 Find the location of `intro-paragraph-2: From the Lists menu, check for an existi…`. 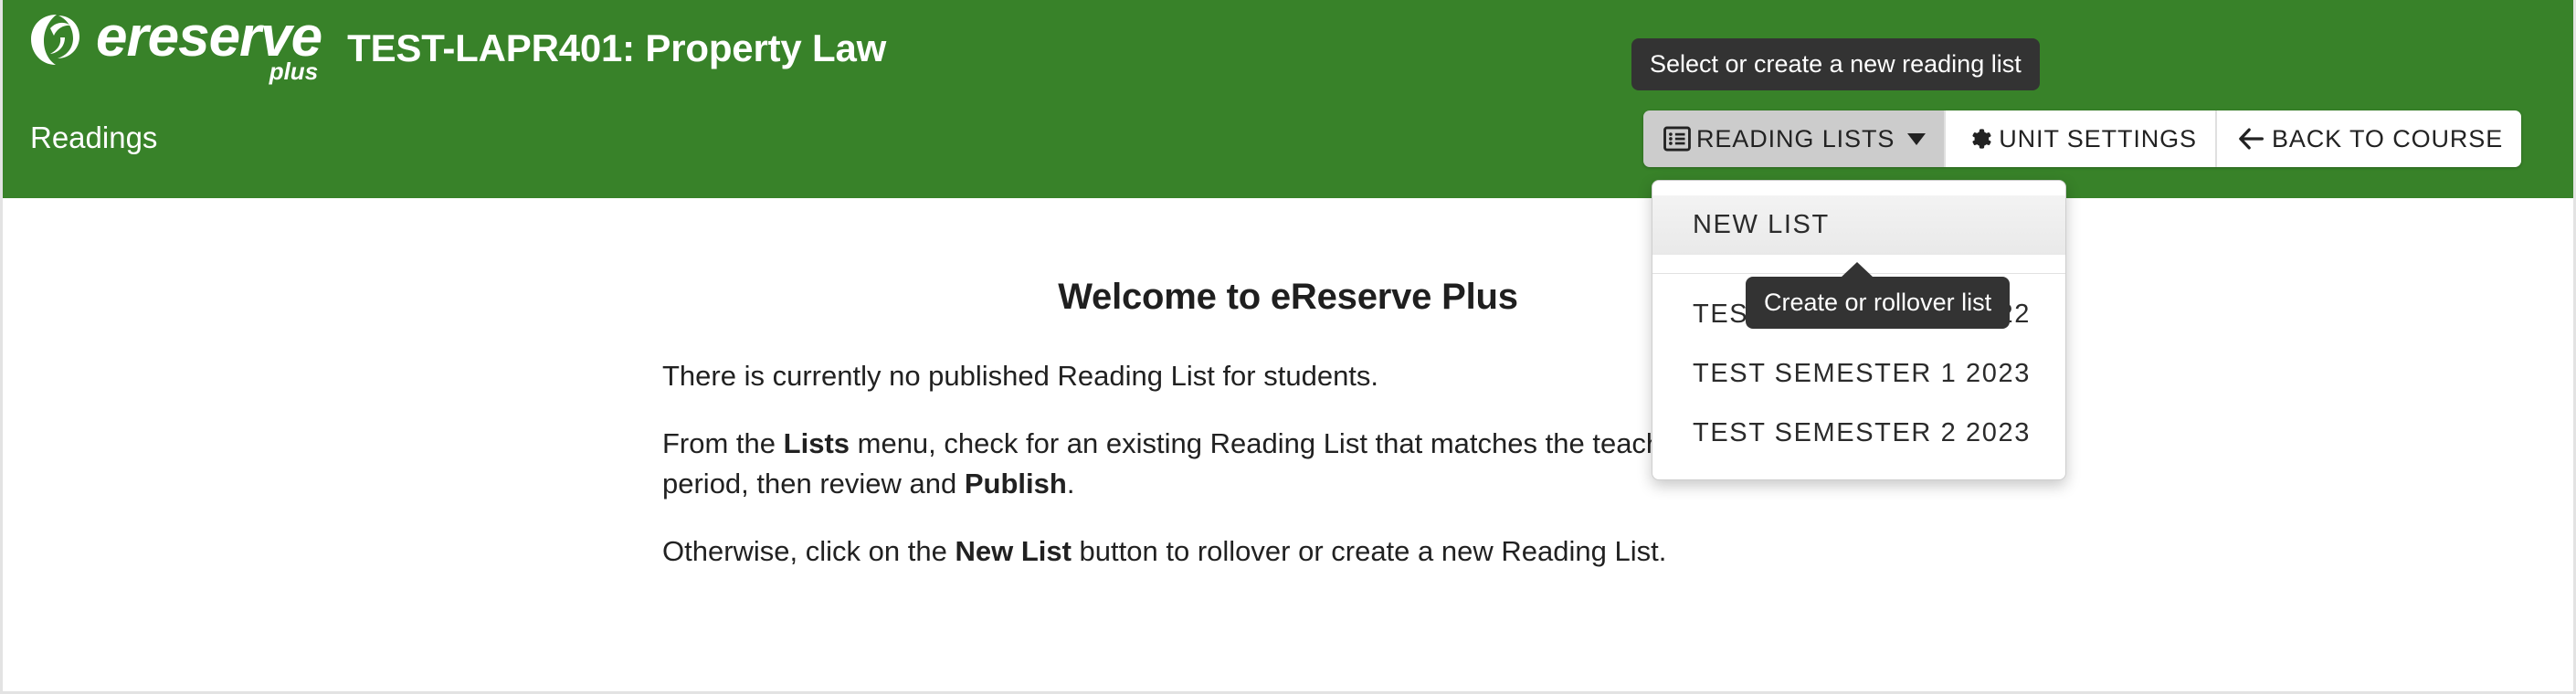

intro-paragraph-2: From the Lists menu, check for an existi… is located at coordinates (1210, 464).